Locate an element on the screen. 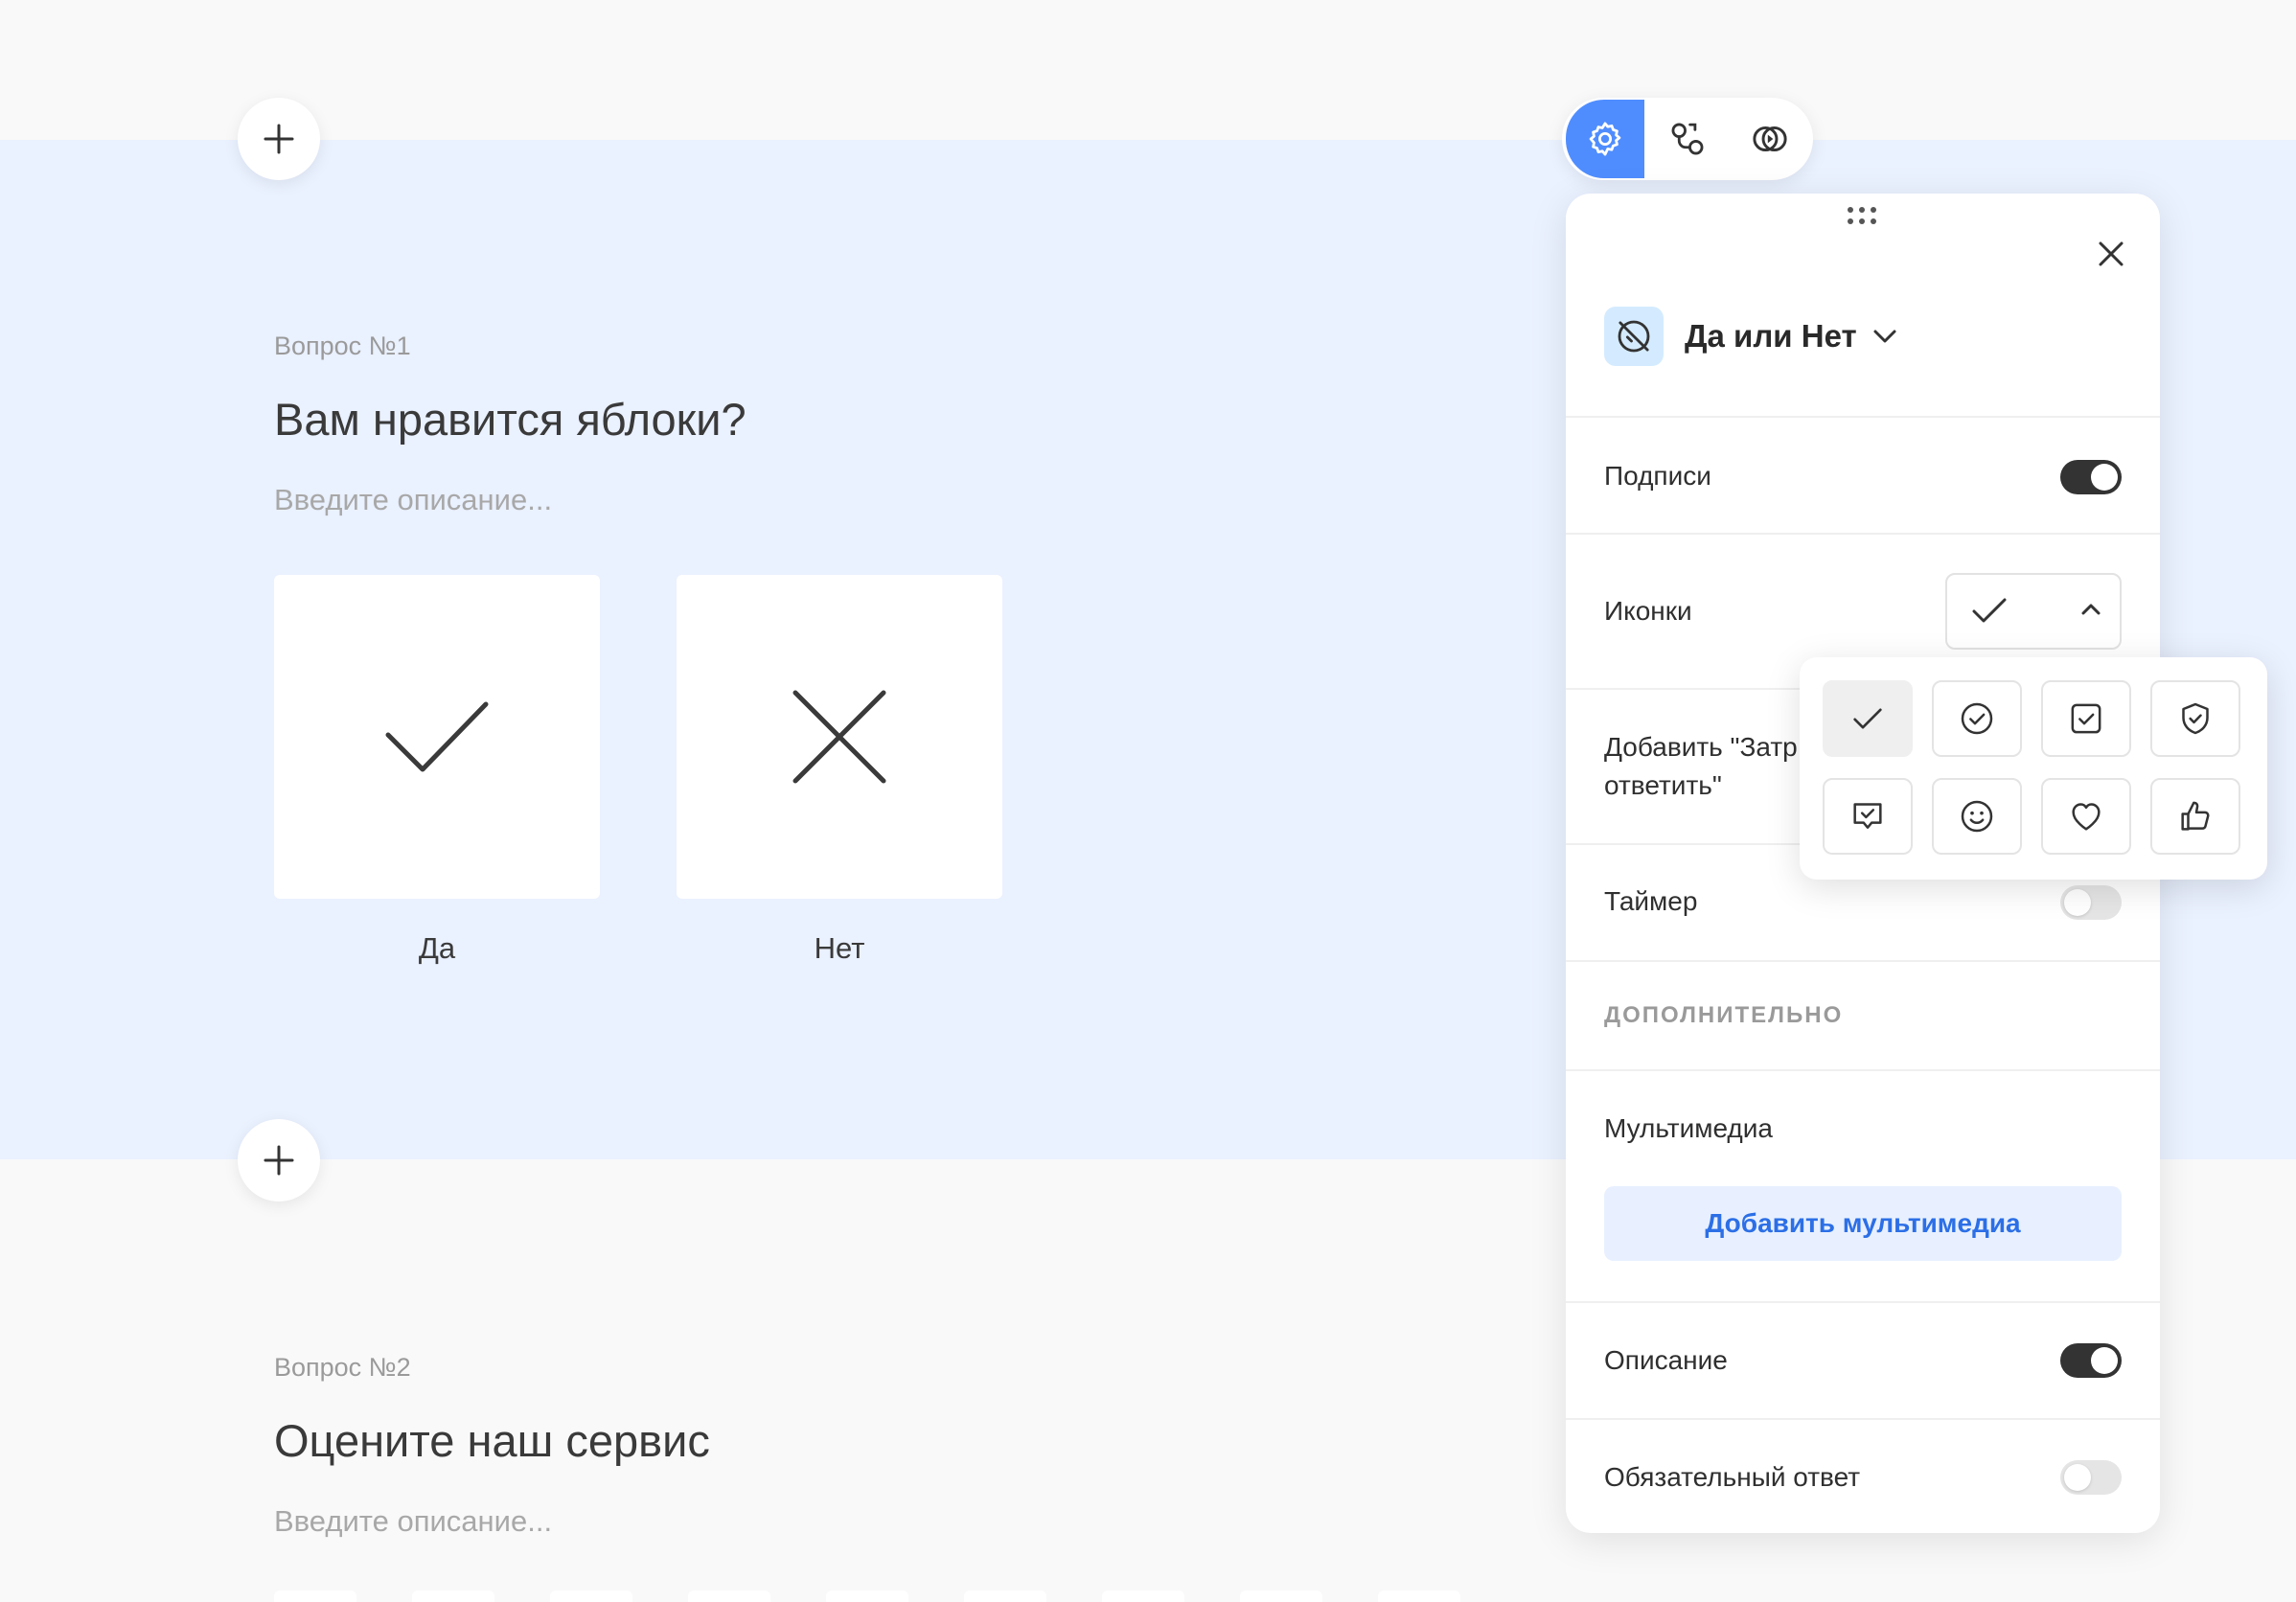  close-icon is located at coordinates (2111, 254).